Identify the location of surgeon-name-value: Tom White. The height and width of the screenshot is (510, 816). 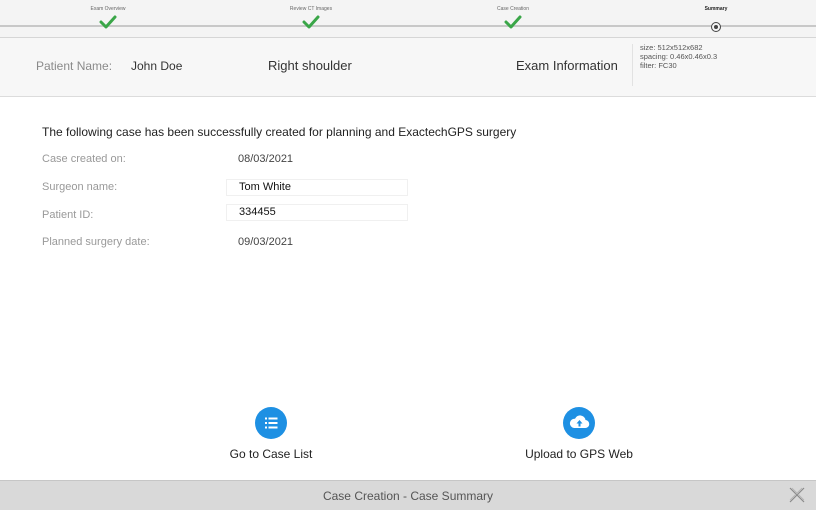
(265, 187).